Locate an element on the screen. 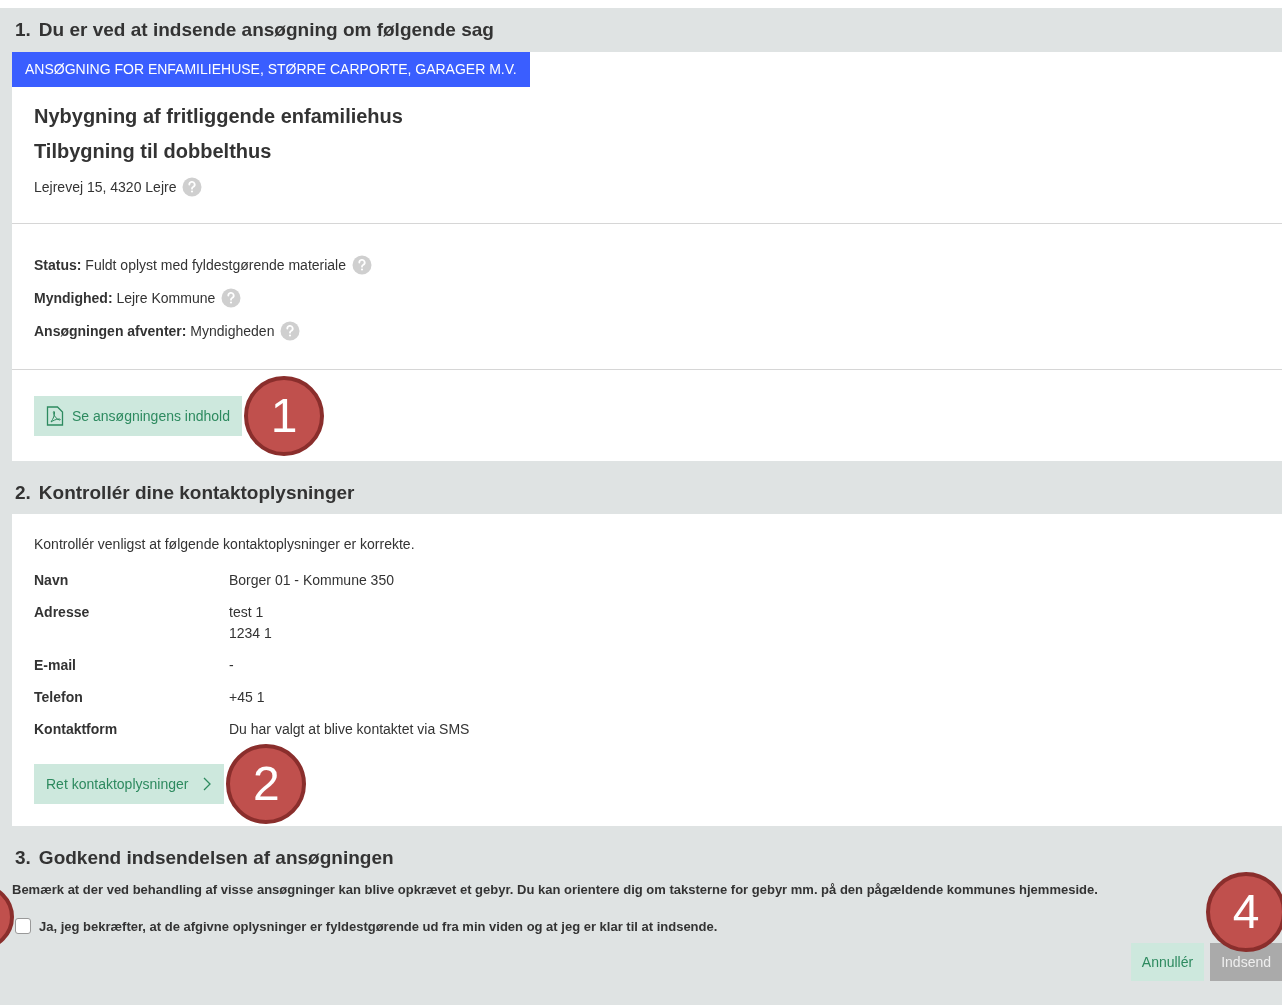 The height and width of the screenshot is (1005, 1282). field-label: Kontaktform is located at coordinates (76, 729).